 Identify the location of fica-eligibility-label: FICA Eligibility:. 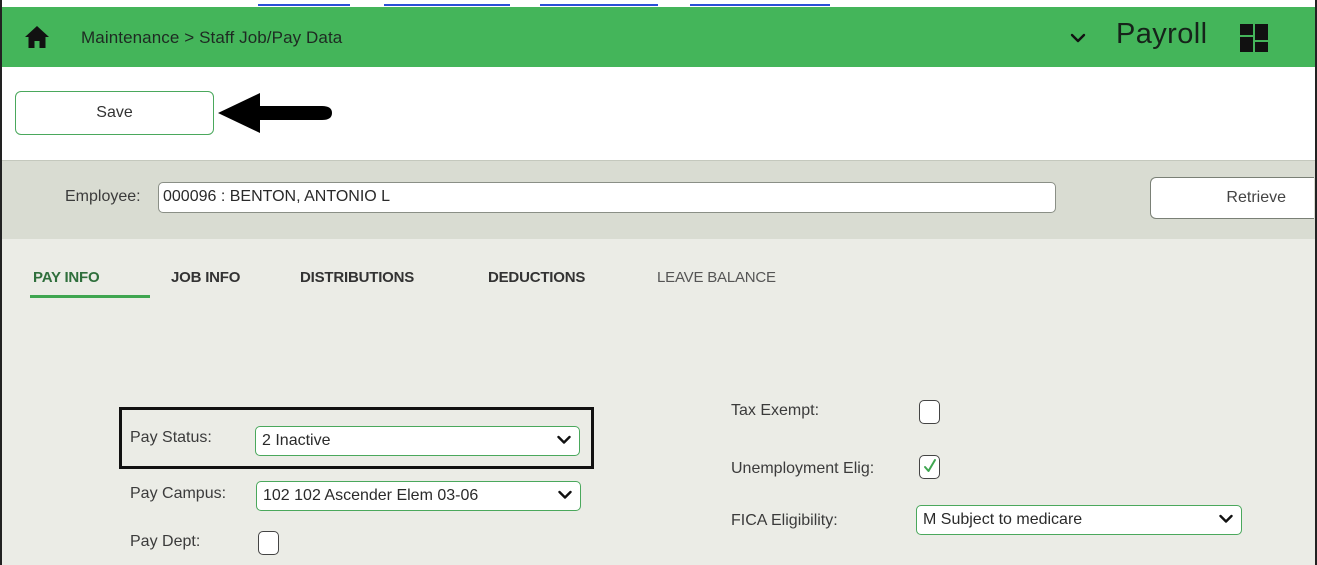
(784, 520).